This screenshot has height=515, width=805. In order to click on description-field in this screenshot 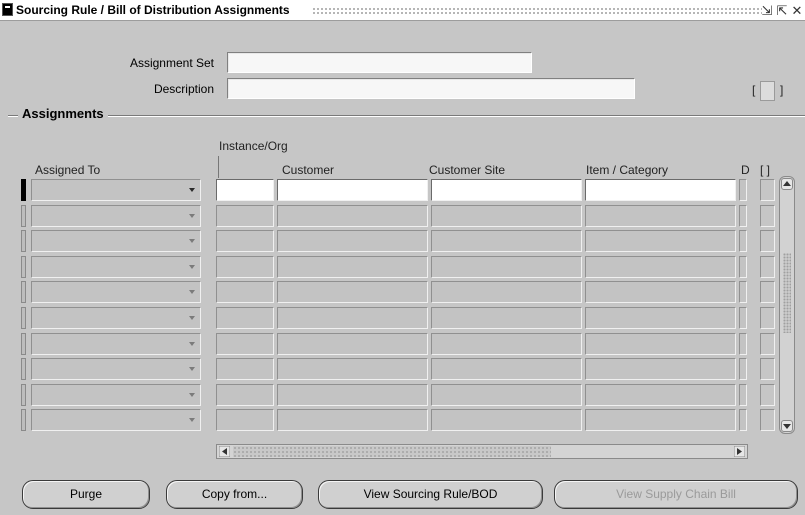, I will do `click(431, 88)`.